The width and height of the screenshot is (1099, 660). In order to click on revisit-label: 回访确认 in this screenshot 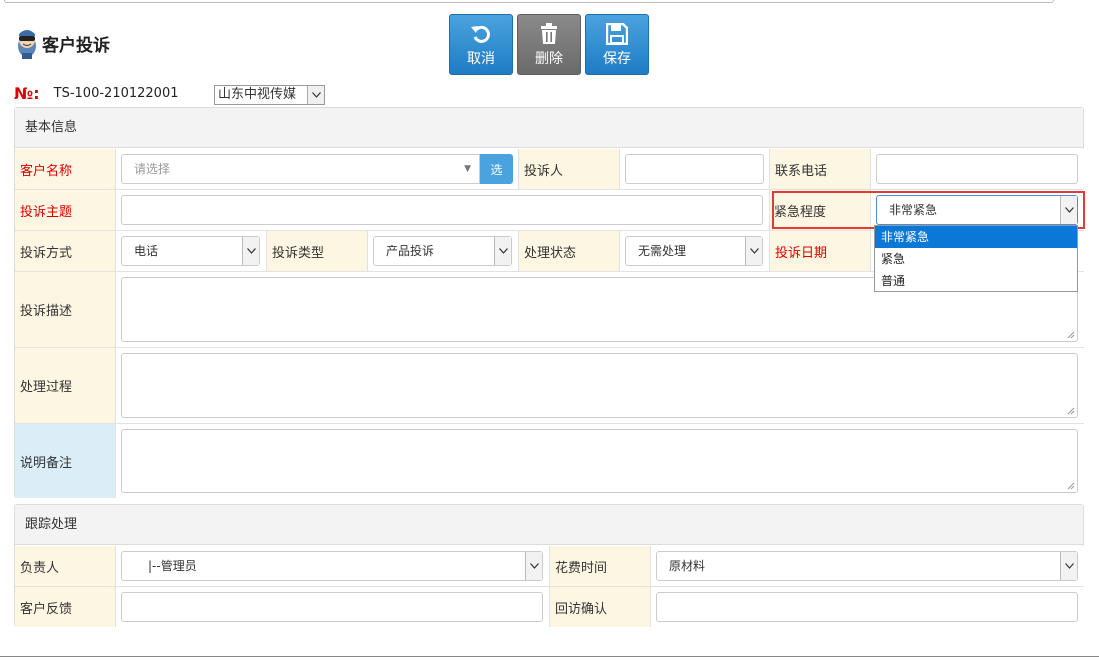, I will do `click(600, 607)`.